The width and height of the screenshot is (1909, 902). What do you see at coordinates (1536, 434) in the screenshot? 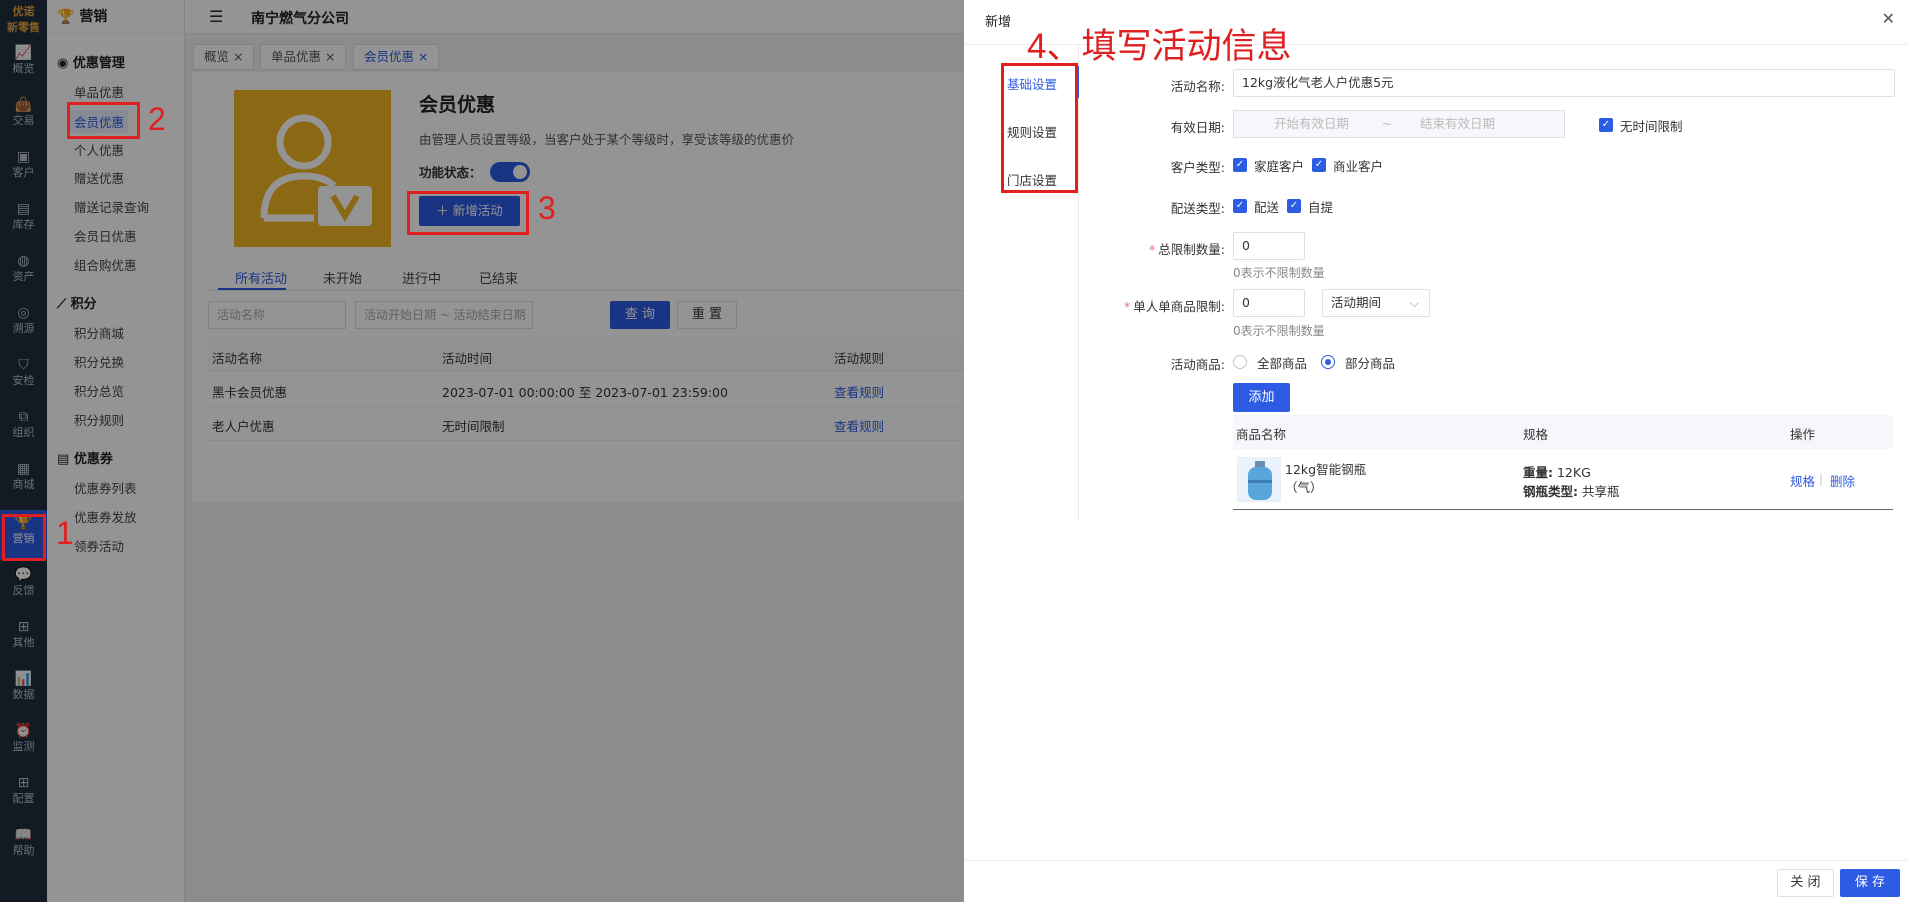
I see `col-spec: 规格` at bounding box center [1536, 434].